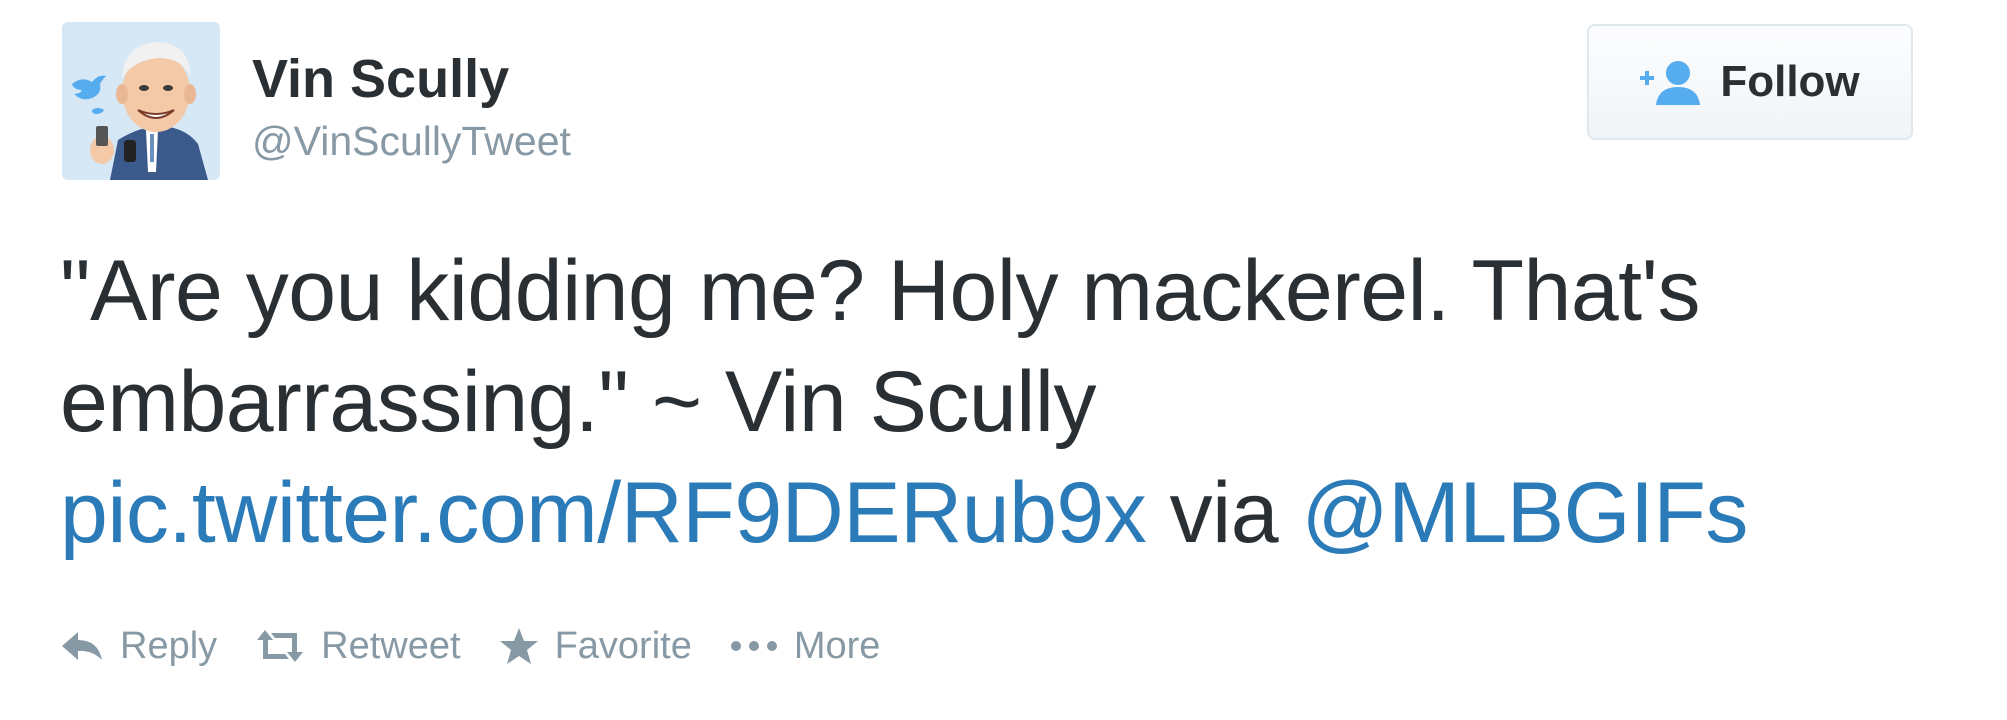 The image size is (2007, 720). I want to click on reply-button: Reply, so click(138, 646).